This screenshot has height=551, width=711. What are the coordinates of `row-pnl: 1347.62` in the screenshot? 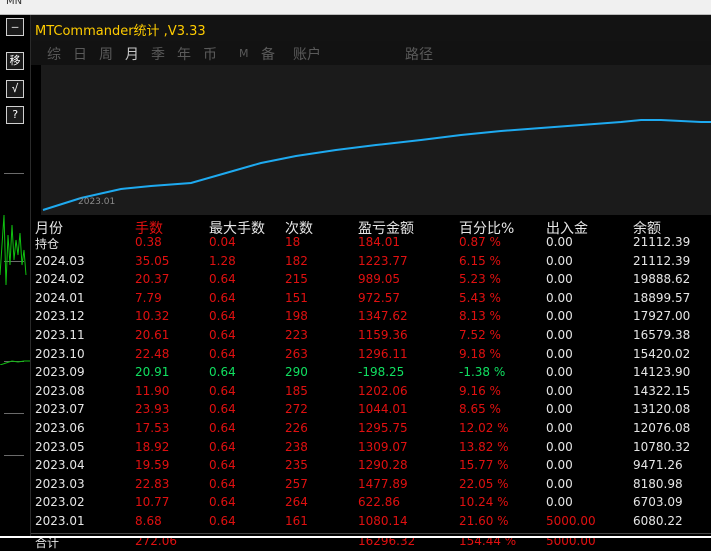 It's located at (383, 316).